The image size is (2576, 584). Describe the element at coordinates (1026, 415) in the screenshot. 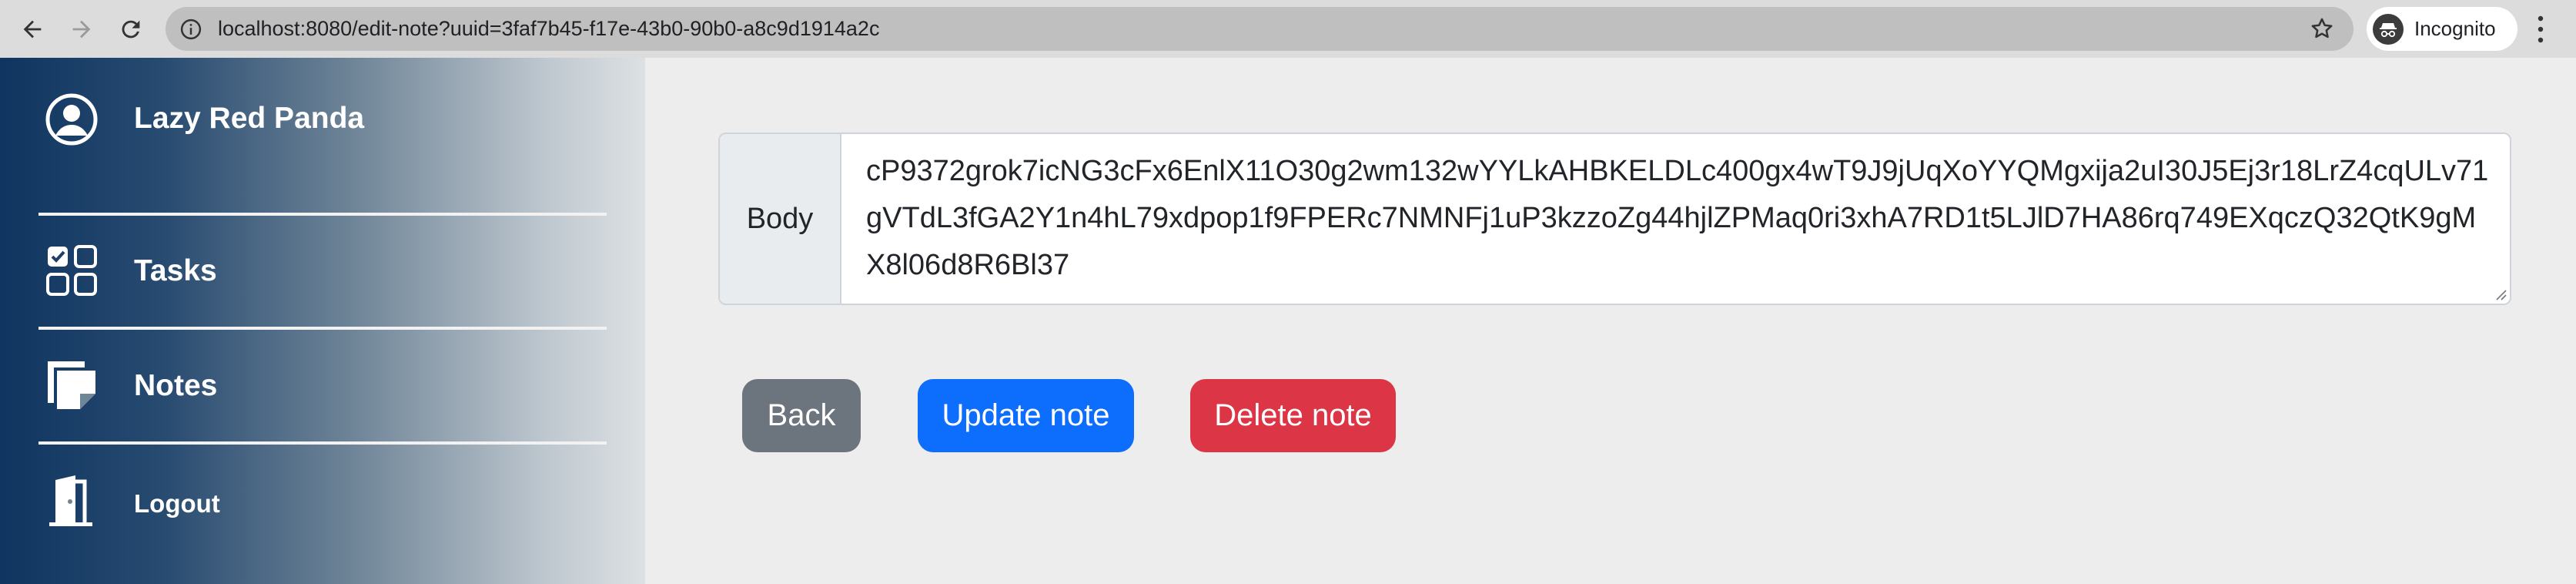

I see `update-note-button: Update note` at that location.